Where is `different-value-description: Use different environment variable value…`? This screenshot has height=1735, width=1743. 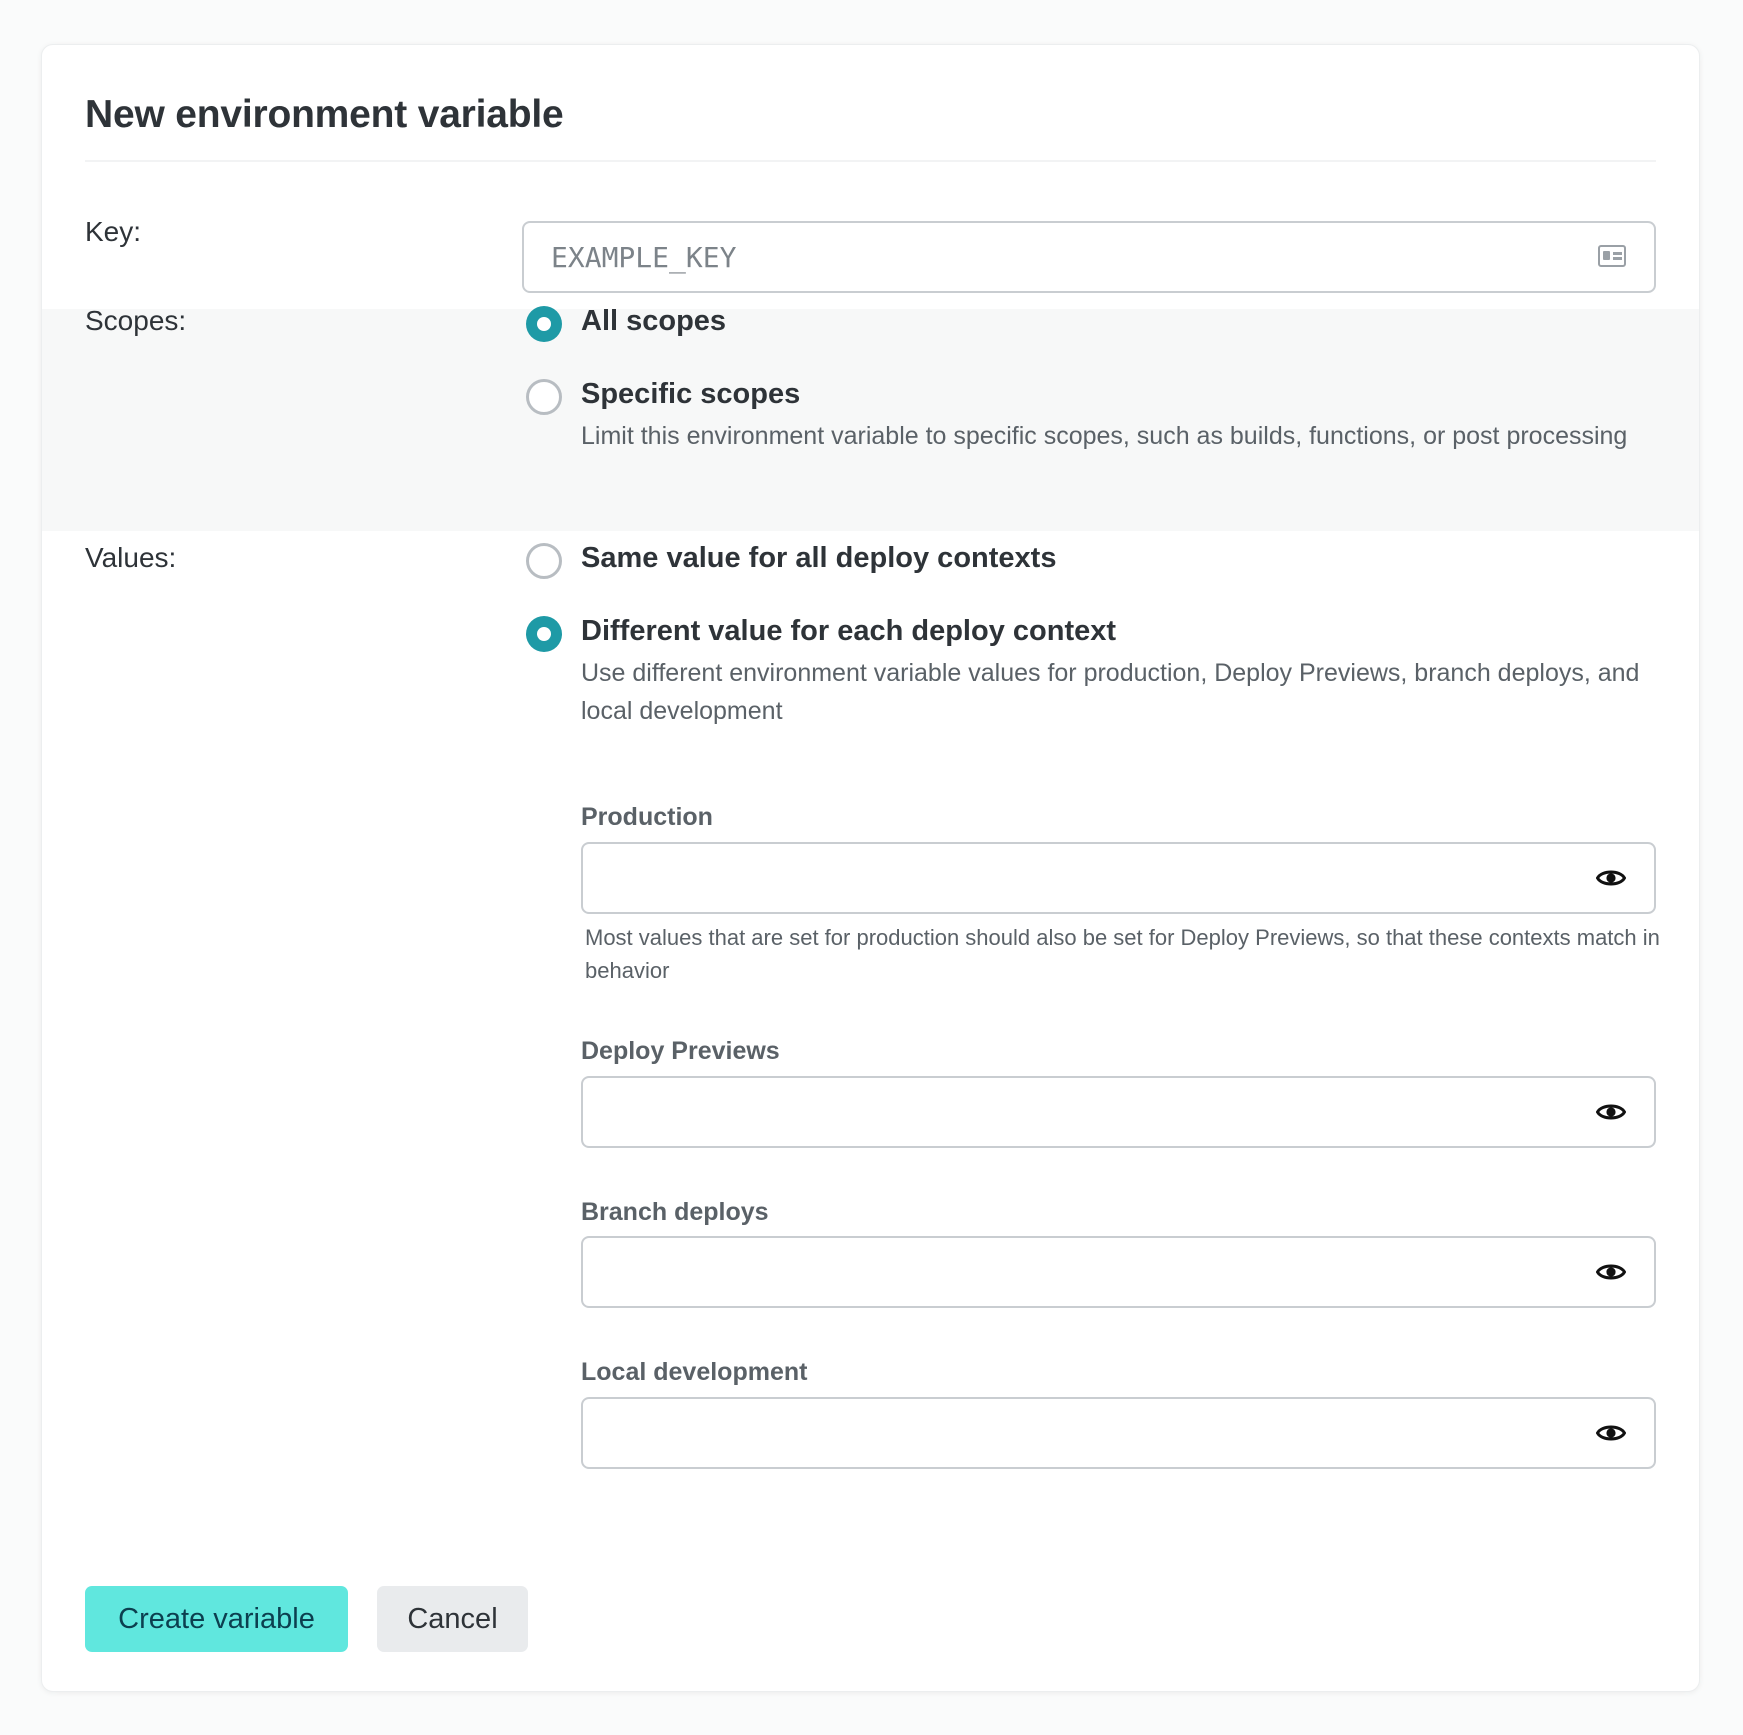
different-value-description: Use different environment variable value… is located at coordinates (1110, 692).